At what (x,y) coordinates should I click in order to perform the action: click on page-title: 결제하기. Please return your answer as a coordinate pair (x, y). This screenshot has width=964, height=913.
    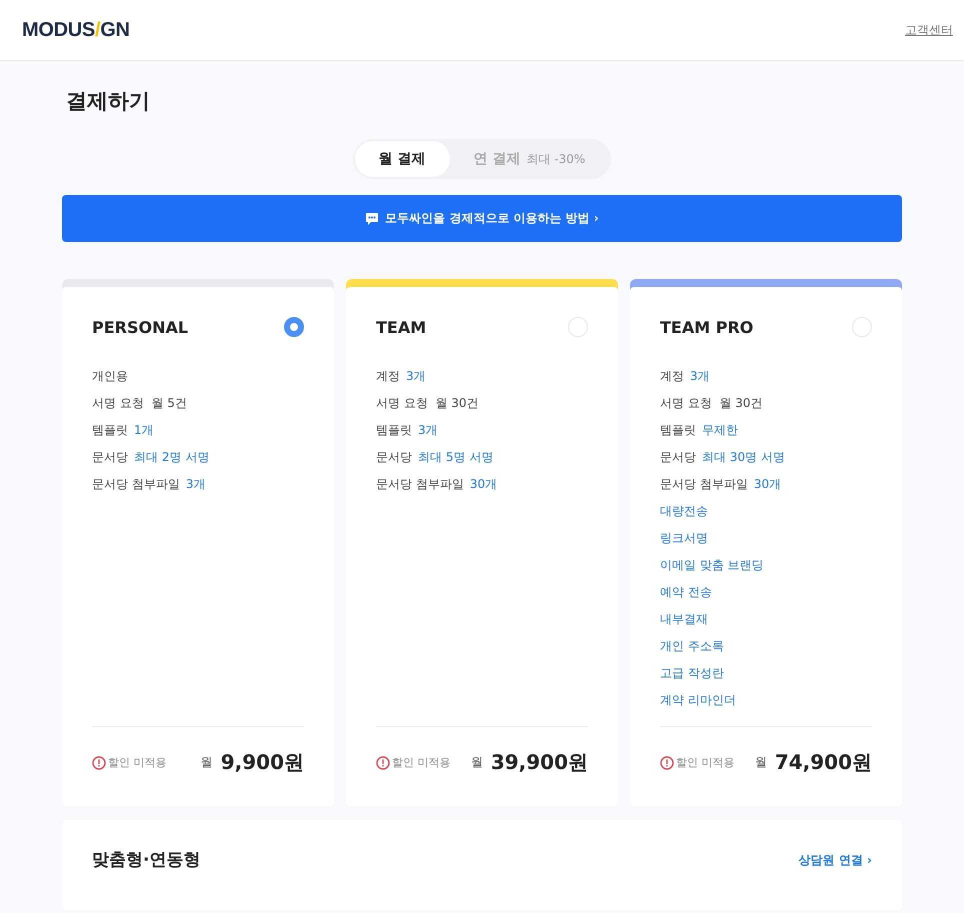
    Looking at the image, I should click on (108, 101).